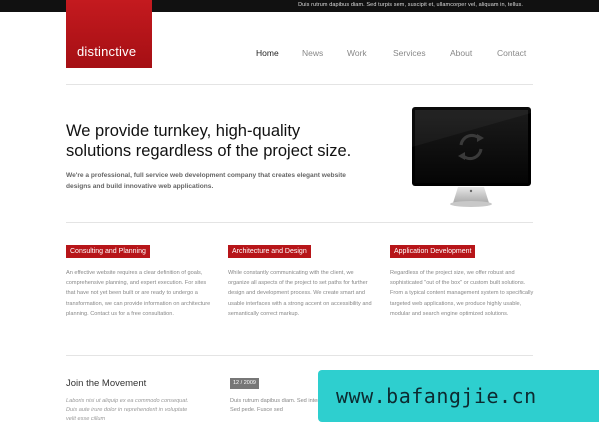 This screenshot has height=426, width=599. I want to click on nav-item-contact: Contact, so click(511, 53).